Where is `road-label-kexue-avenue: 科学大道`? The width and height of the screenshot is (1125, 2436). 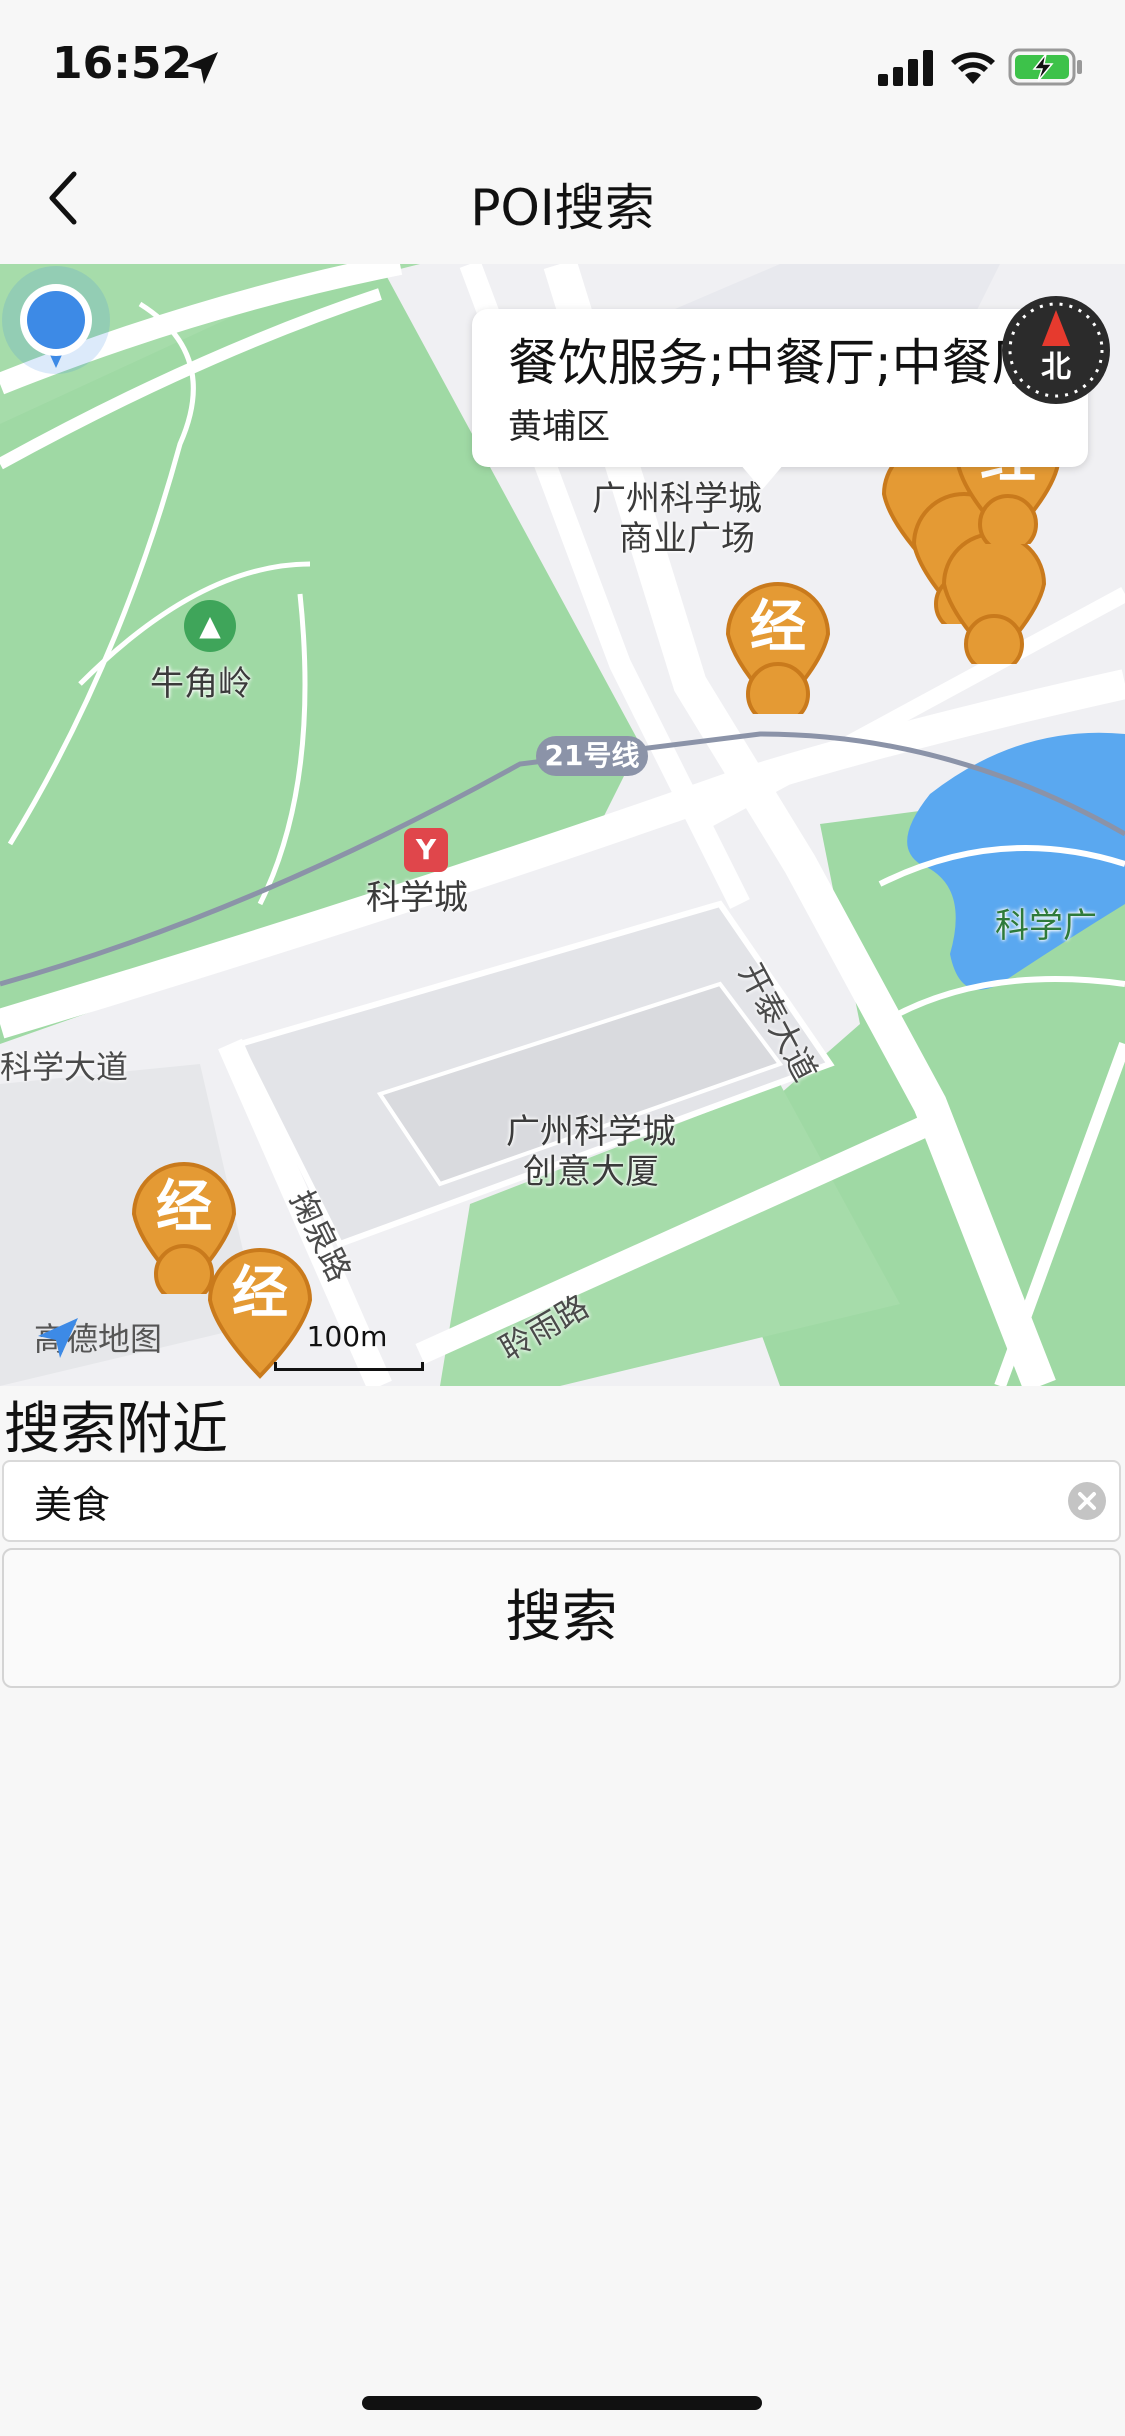 road-label-kexue-avenue: 科学大道 is located at coordinates (64, 1067).